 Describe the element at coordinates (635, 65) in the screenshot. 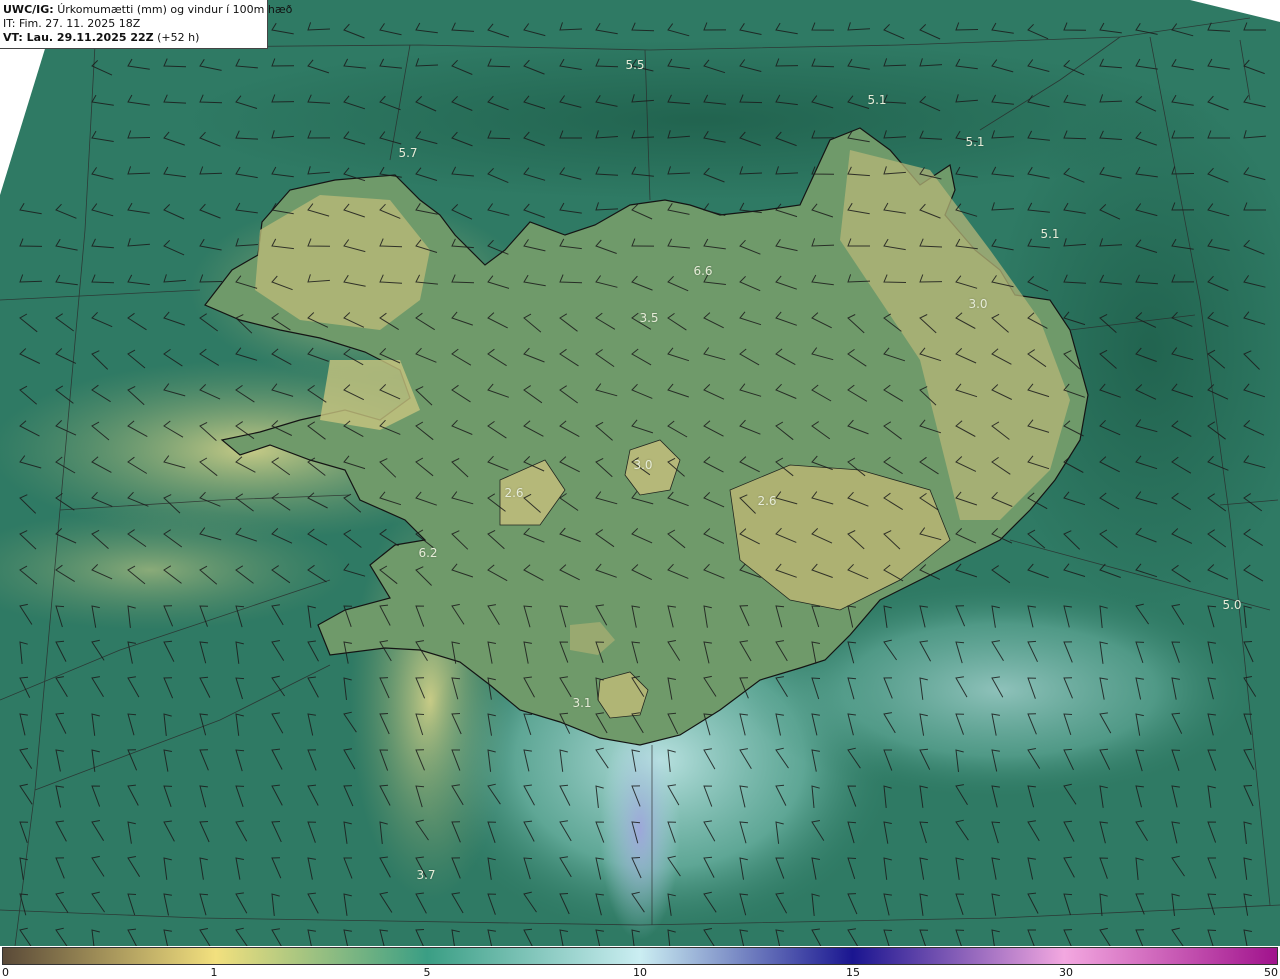

I see `map-value-label: 5.5` at that location.